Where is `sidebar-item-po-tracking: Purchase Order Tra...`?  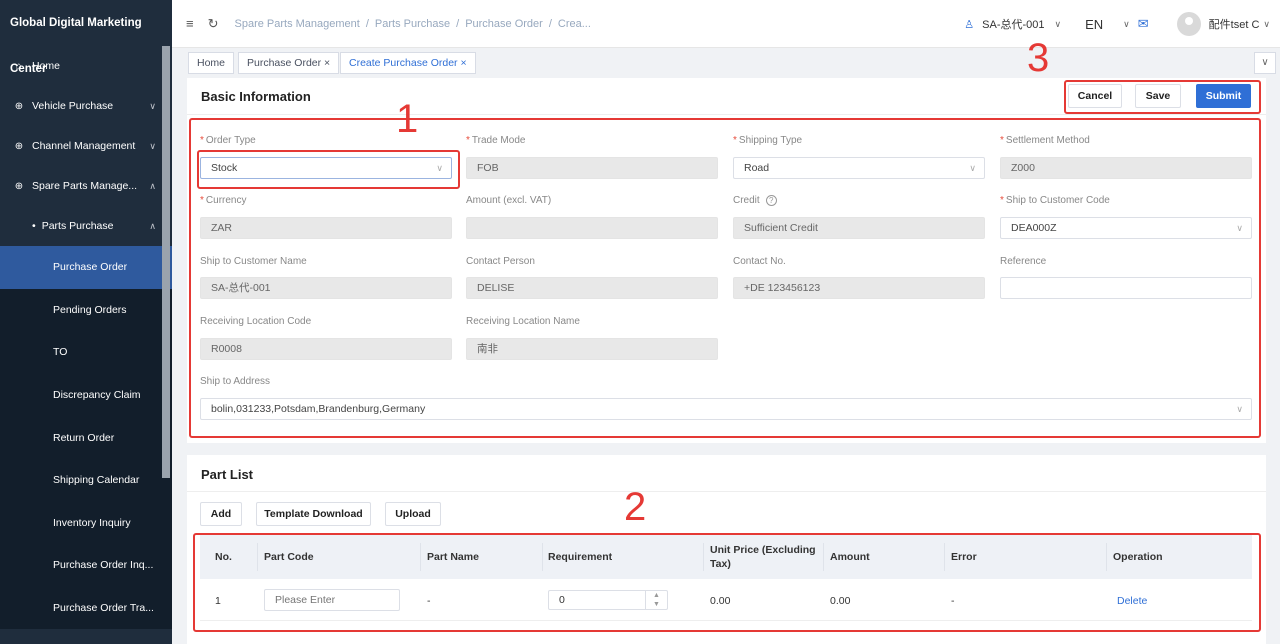 sidebar-item-po-tracking: Purchase Order Tra... is located at coordinates (86, 608).